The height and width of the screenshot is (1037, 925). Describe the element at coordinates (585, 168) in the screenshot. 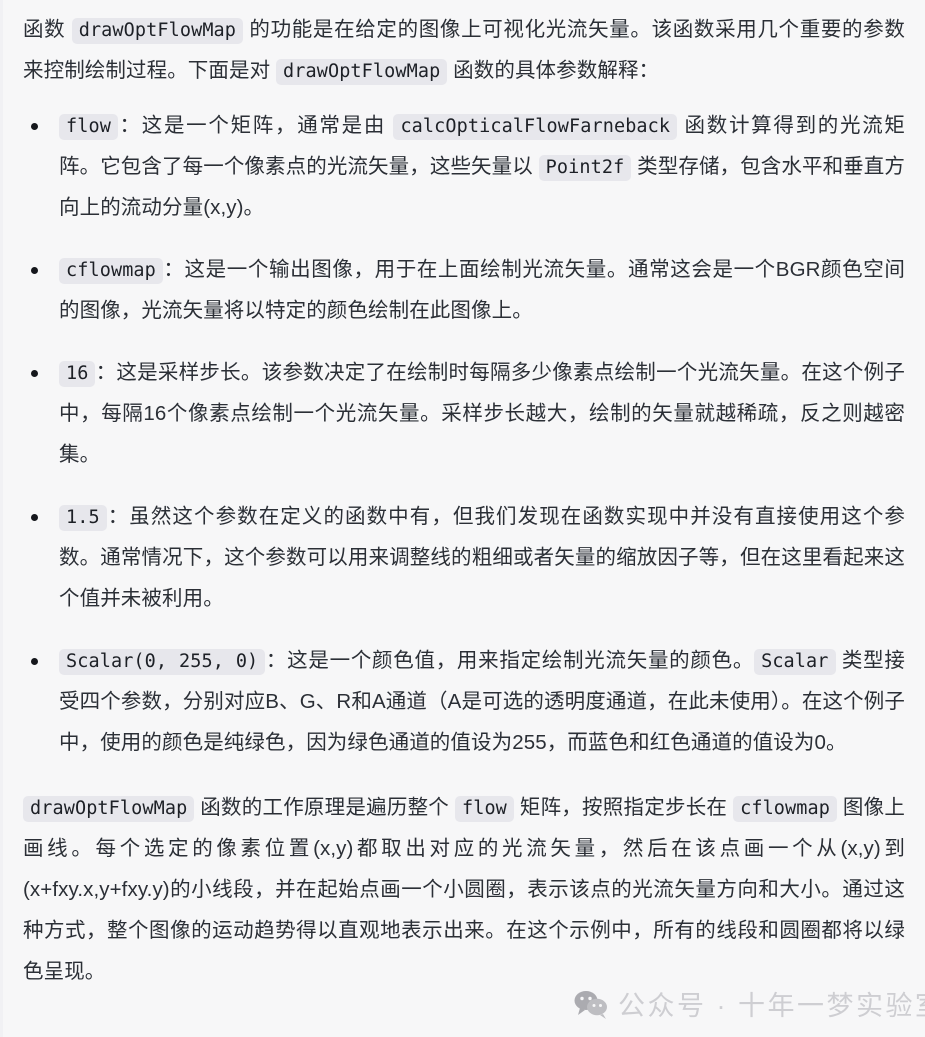

I see `code-token-point2f: Point2f` at that location.